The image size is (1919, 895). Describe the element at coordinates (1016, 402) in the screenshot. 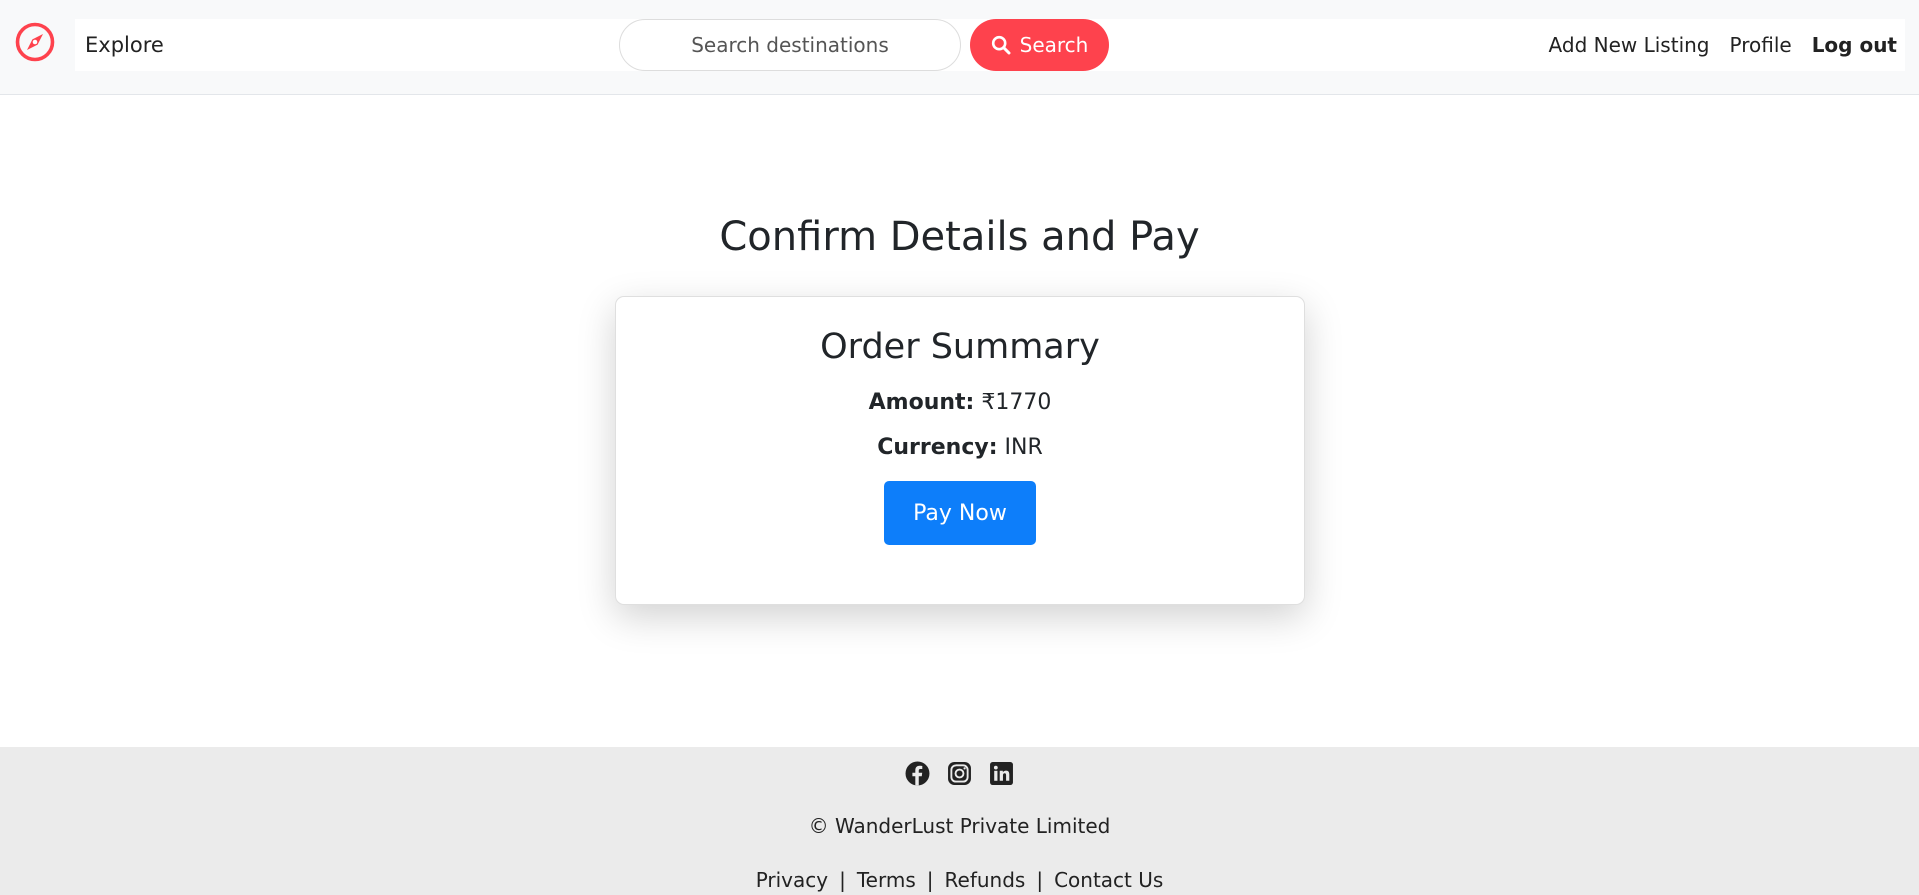

I see `amount-value: ₹1770` at that location.